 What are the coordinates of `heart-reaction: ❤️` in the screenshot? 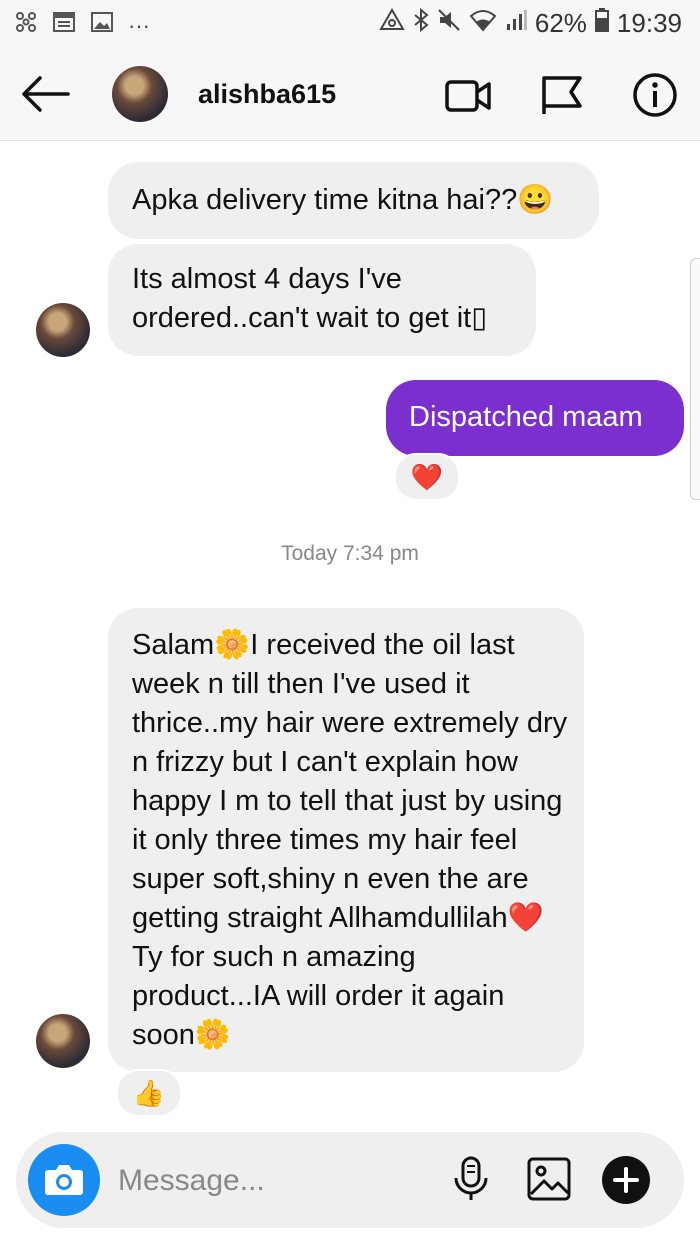 It's located at (427, 477).